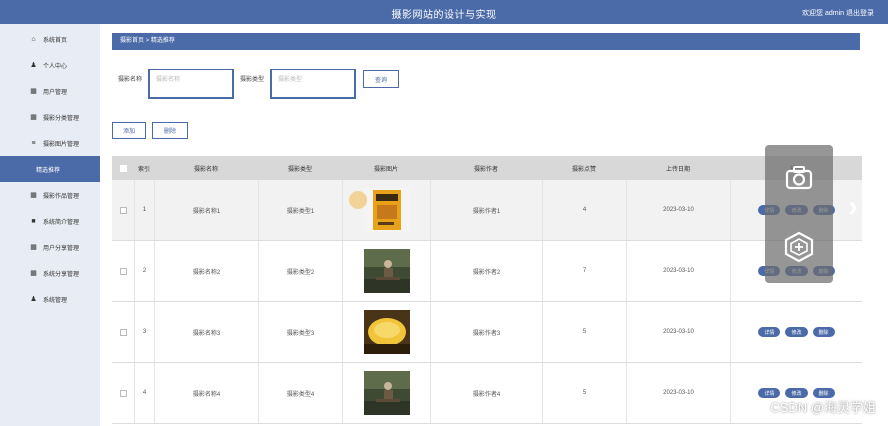 The image size is (888, 426). What do you see at coordinates (300, 271) in the screenshot?
I see `cell-type: 摄影类型2` at bounding box center [300, 271].